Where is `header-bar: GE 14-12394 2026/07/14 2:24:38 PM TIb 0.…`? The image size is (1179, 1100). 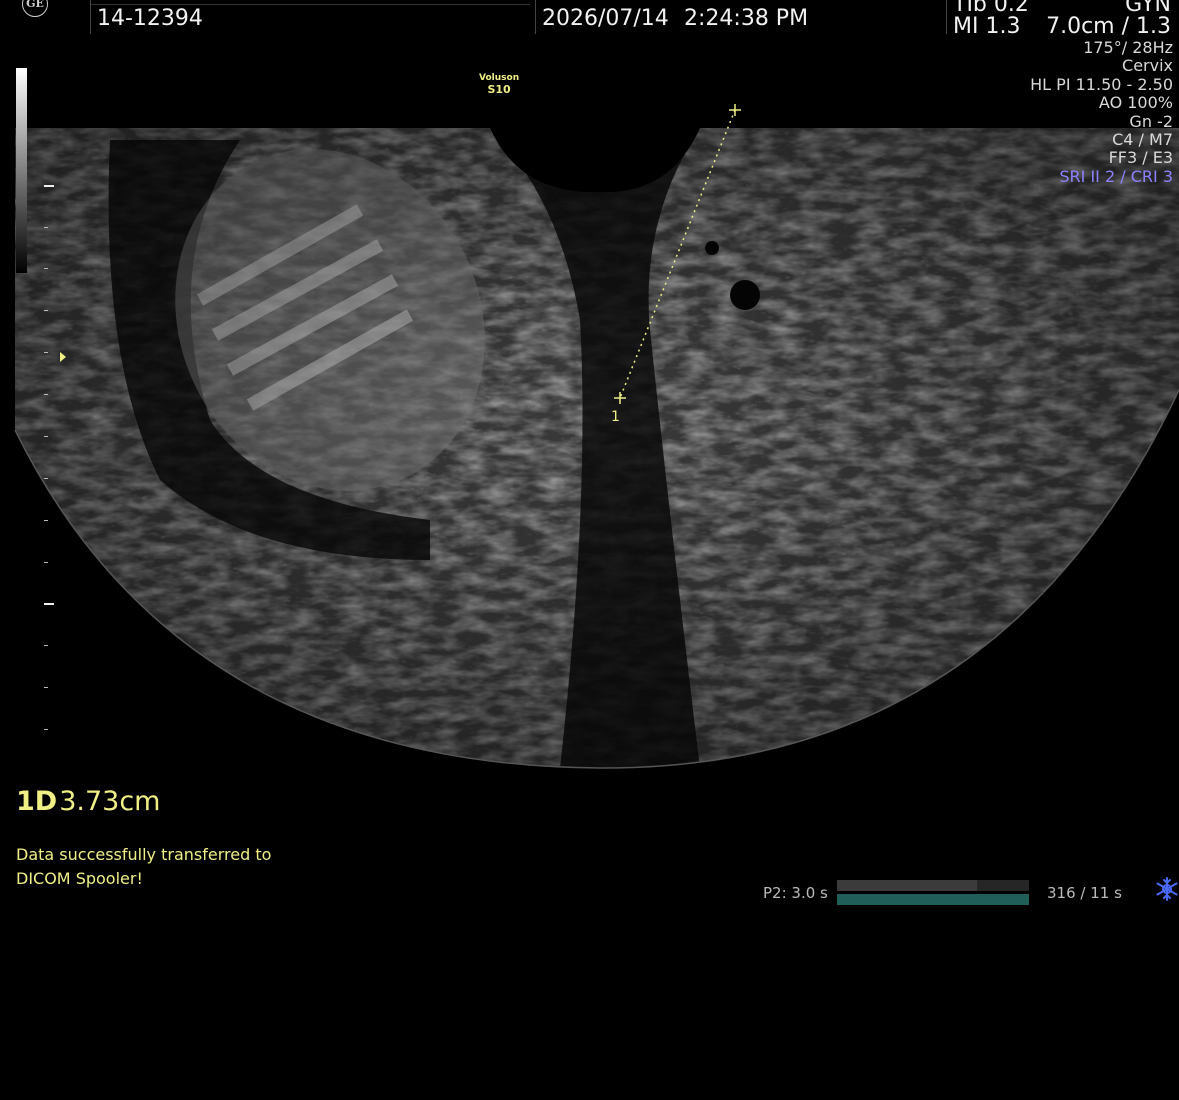 header-bar: GE 14-12394 2026/07/14 2:24:38 PM TIb 0.… is located at coordinates (589, 19).